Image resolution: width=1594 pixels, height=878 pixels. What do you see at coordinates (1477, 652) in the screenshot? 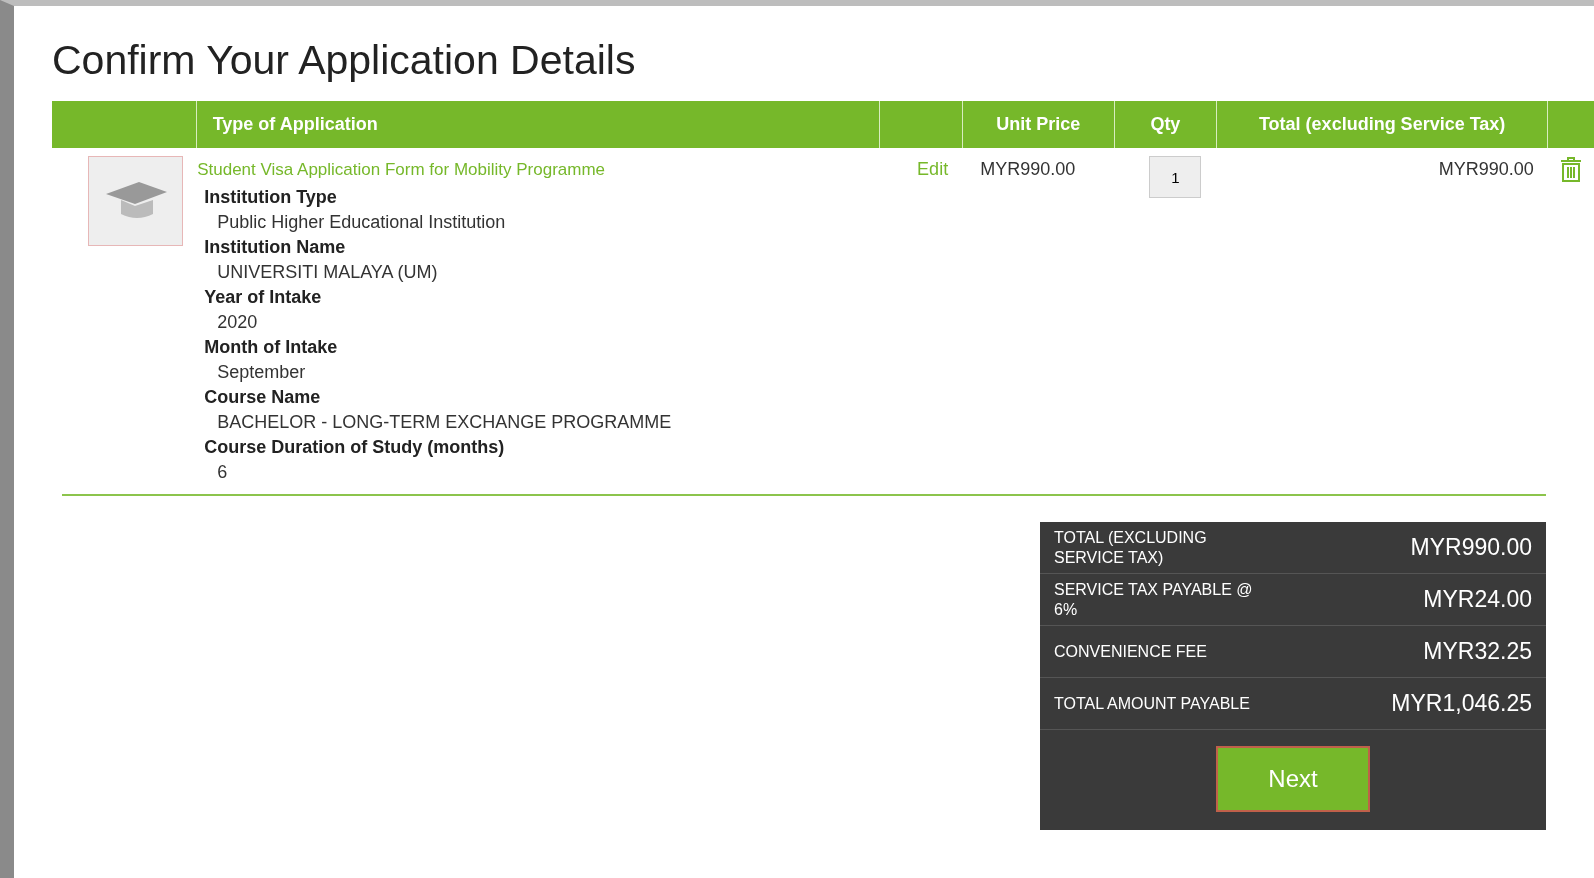
I see `summary-amount: MYR32.25` at bounding box center [1477, 652].